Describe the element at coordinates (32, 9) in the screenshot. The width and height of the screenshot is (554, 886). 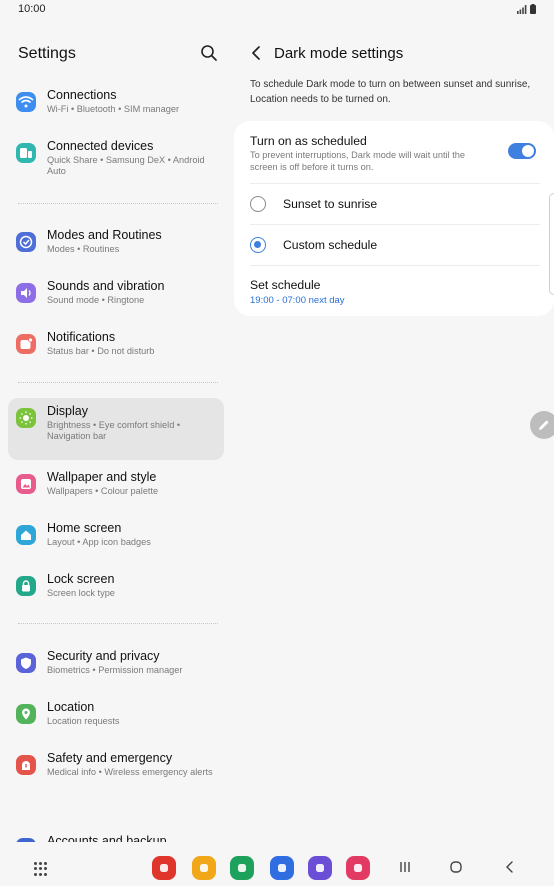
I see `status-time: 10:00` at that location.